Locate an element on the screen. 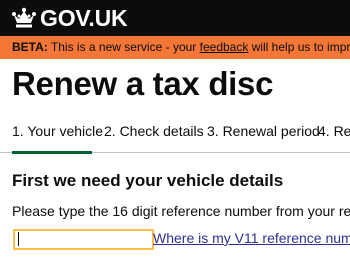  govuk-logo-link: GOV.UK is located at coordinates (84, 18).